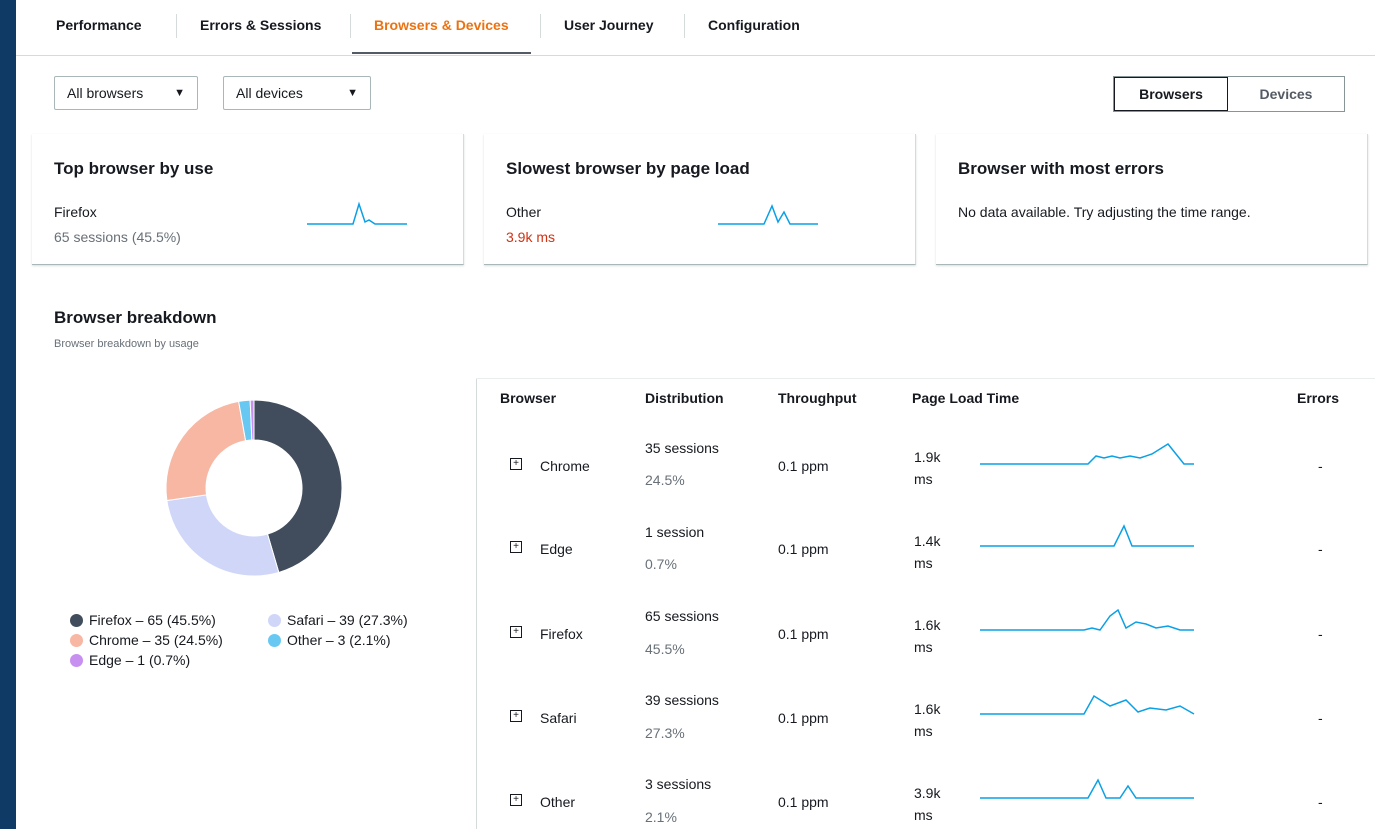 Image resolution: width=1375 pixels, height=829 pixels. What do you see at coordinates (531, 237) in the screenshot?
I see `card-value: 3.9k ms` at bounding box center [531, 237].